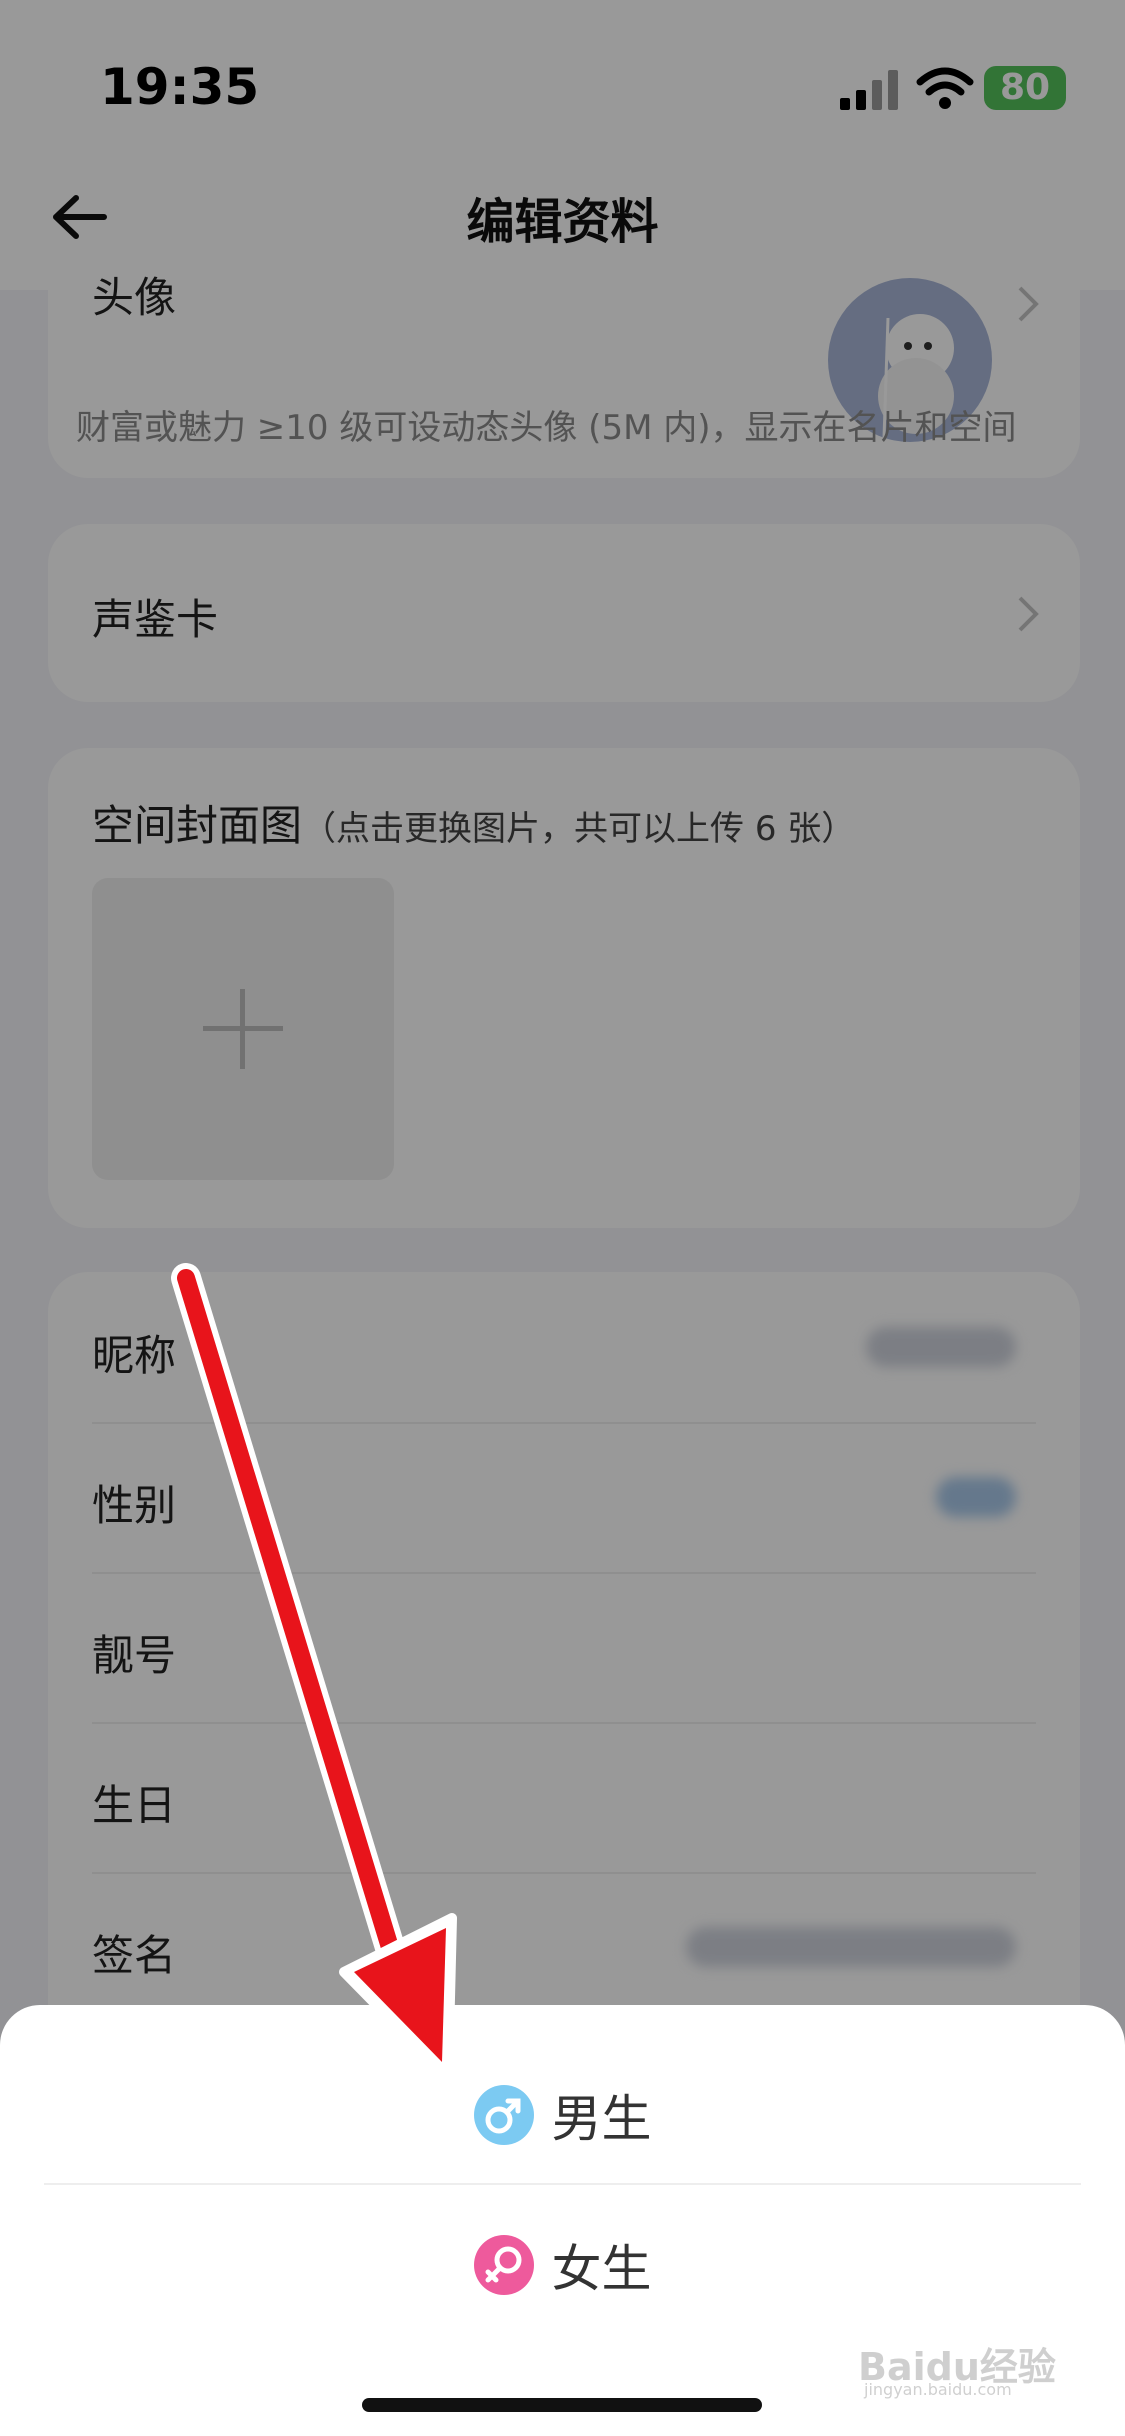  Describe the element at coordinates (503, 2265) in the screenshot. I see `female-icon` at that location.